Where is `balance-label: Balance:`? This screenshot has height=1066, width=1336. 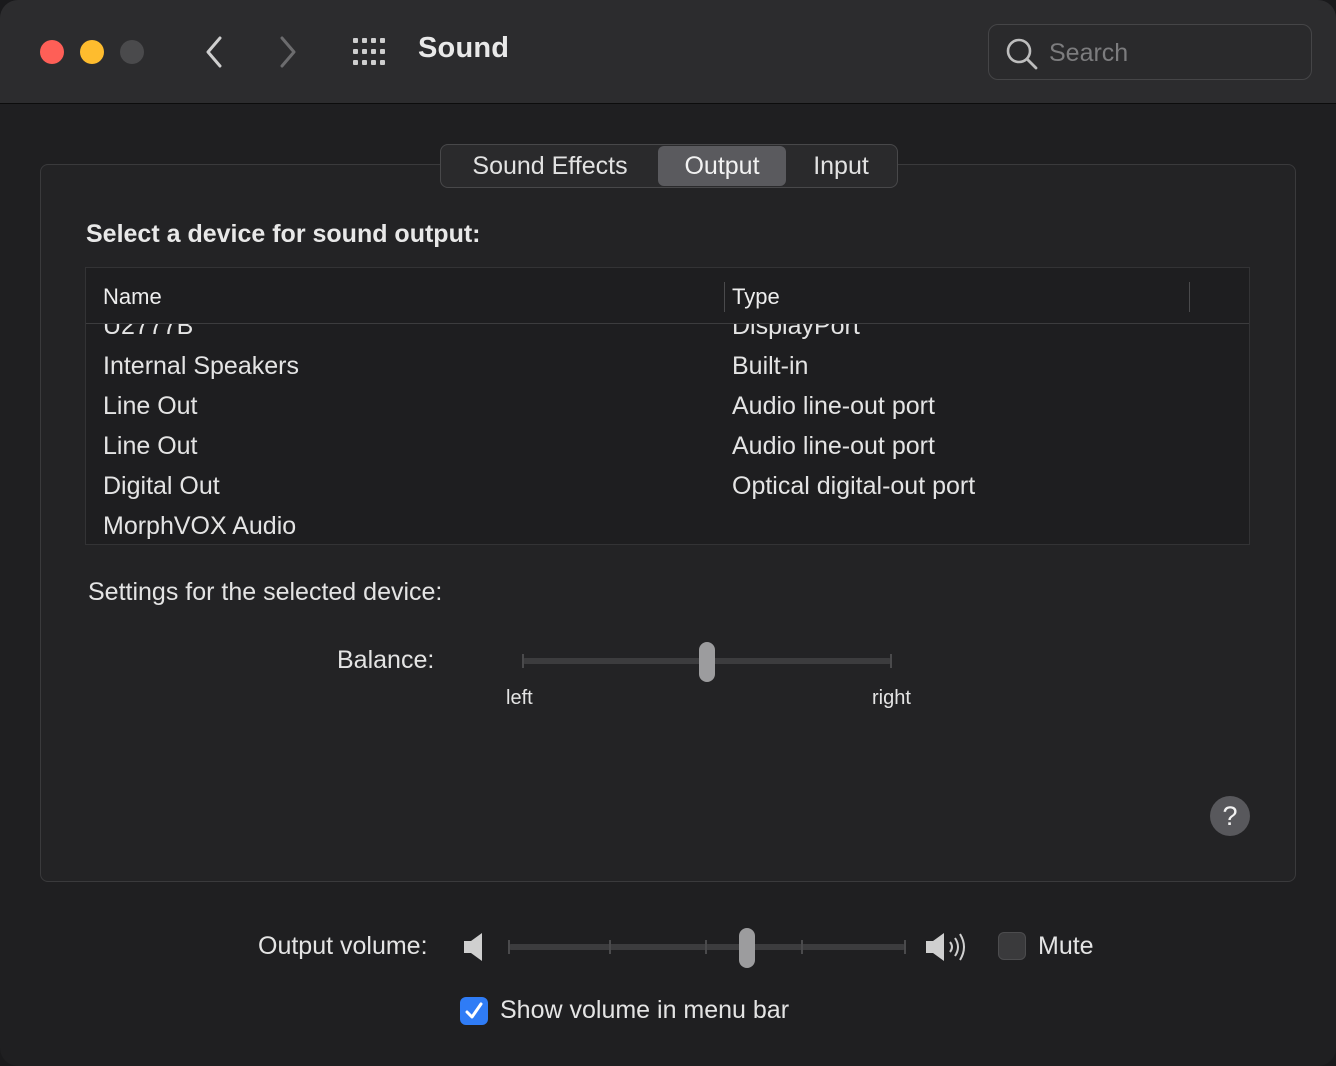 balance-label: Balance: is located at coordinates (386, 660).